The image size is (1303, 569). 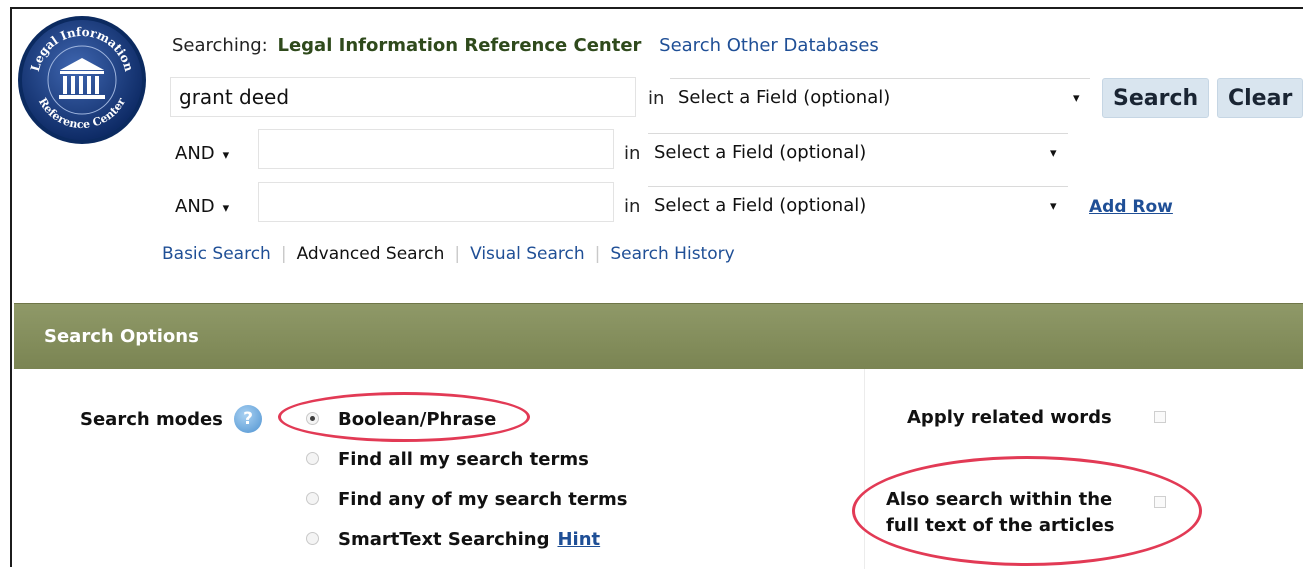 I want to click on mode-option-smarttext-text: SmartText Searching Hint, so click(x=469, y=539).